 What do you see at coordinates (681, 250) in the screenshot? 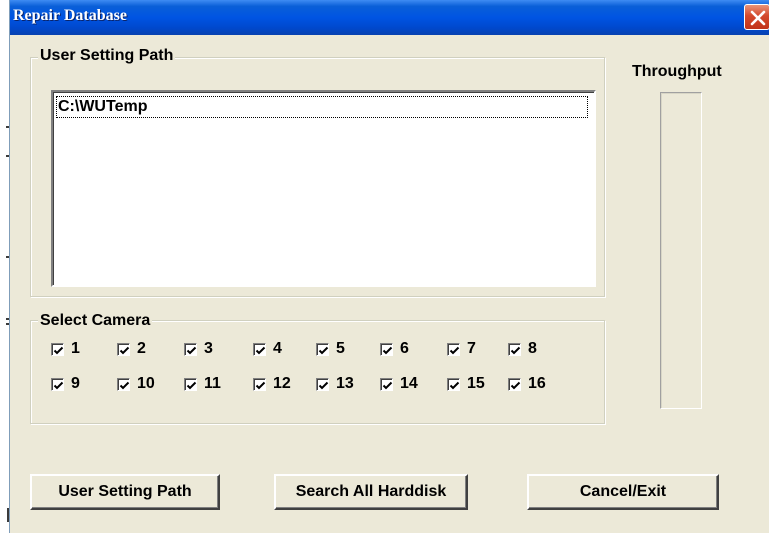
I see `throughput-progress-bar` at bounding box center [681, 250].